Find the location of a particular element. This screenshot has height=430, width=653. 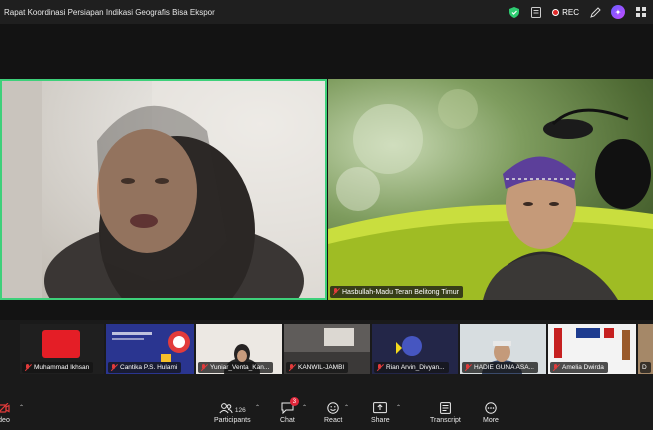

avatar is located at coordinates (61, 344).